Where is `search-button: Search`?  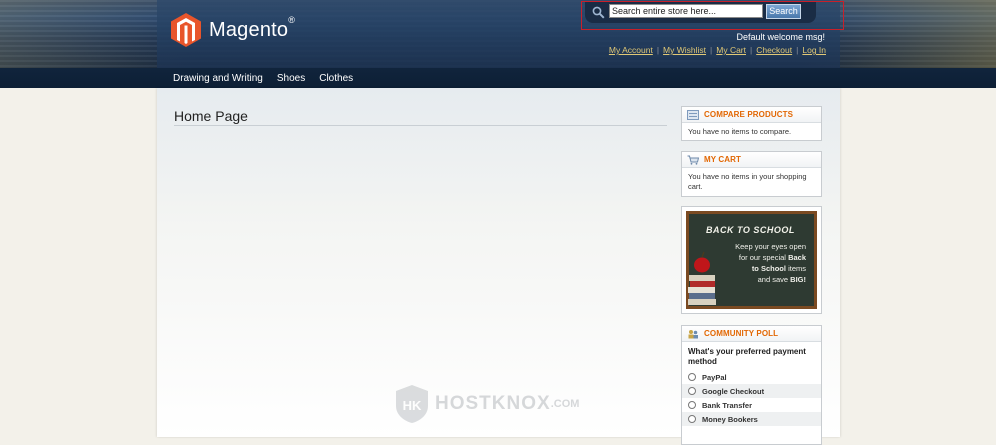 search-button: Search is located at coordinates (783, 11).